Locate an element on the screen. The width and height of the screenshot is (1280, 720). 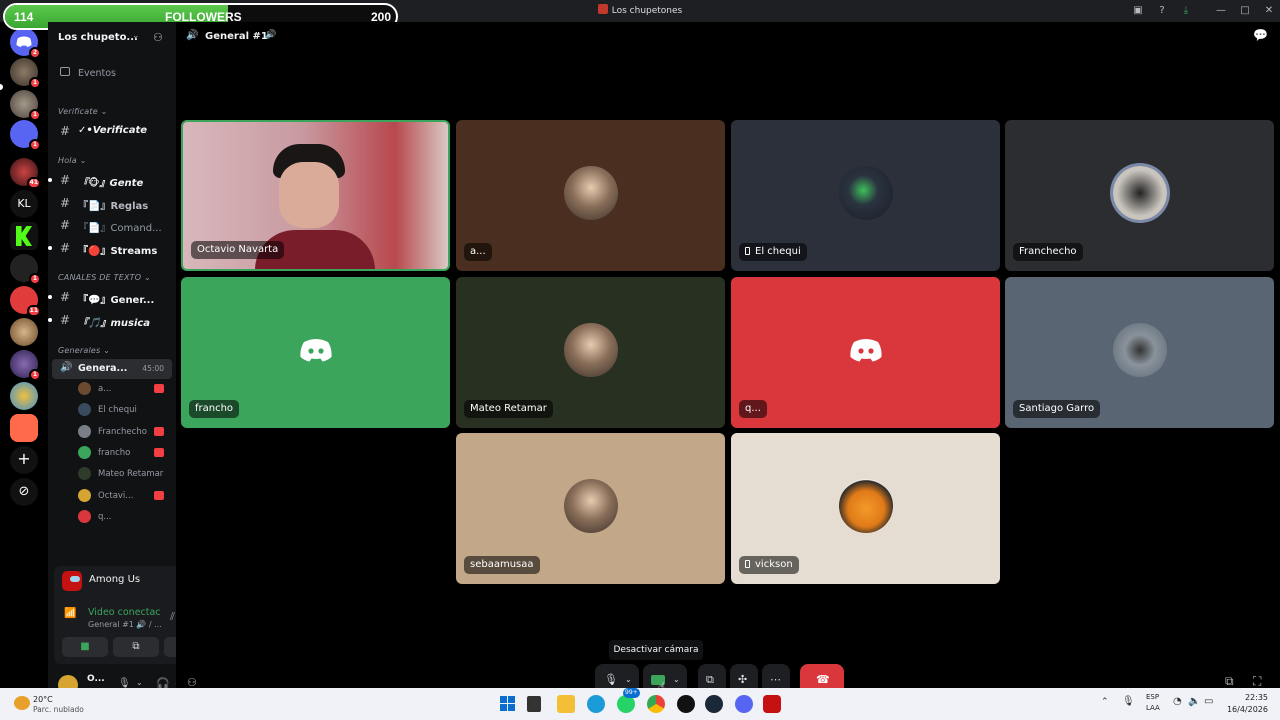
file-explorer-icon is located at coordinates (566, 704).